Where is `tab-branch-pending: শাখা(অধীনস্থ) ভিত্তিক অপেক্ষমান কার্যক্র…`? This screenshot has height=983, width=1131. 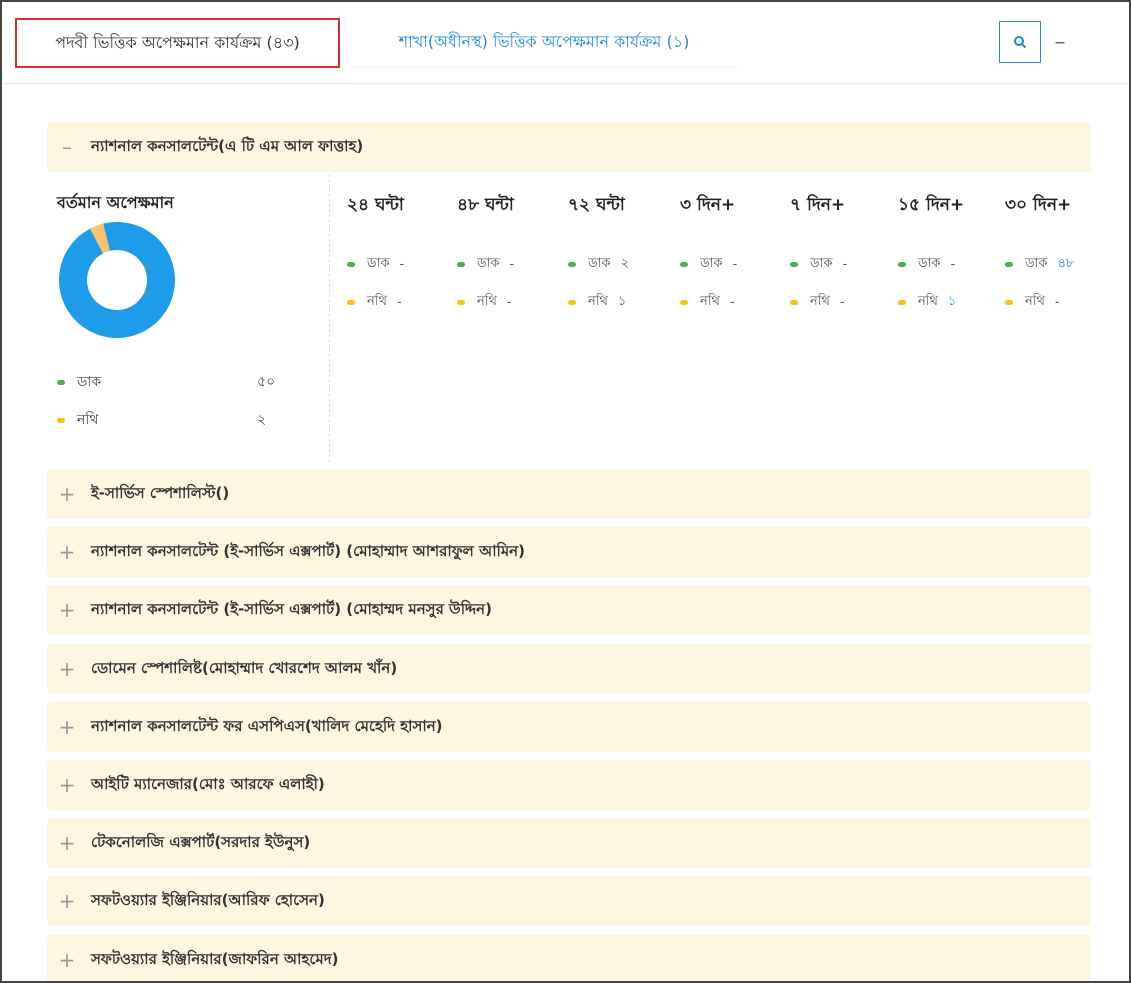
tab-branch-pending: শাখা(অধীনস্থ) ভিত্তিক অপেক্ষমান কার্যক্র… is located at coordinates (544, 43).